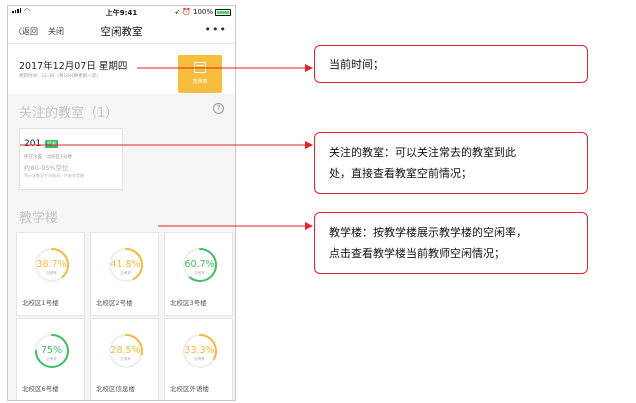 The image size is (636, 403). I want to click on callout-current-time: 当前时间；, so click(451, 64).